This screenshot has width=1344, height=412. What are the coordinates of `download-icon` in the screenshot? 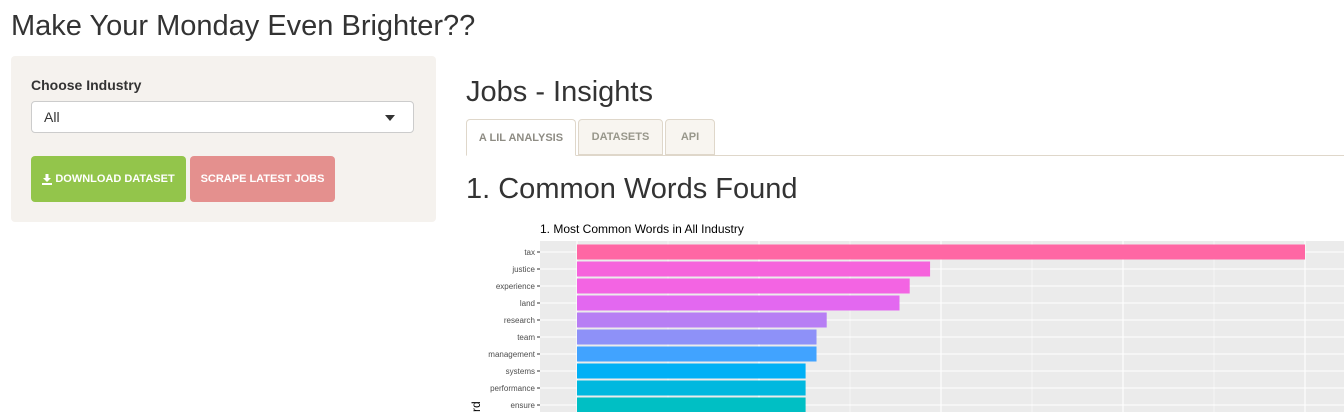 It's located at (47, 179).